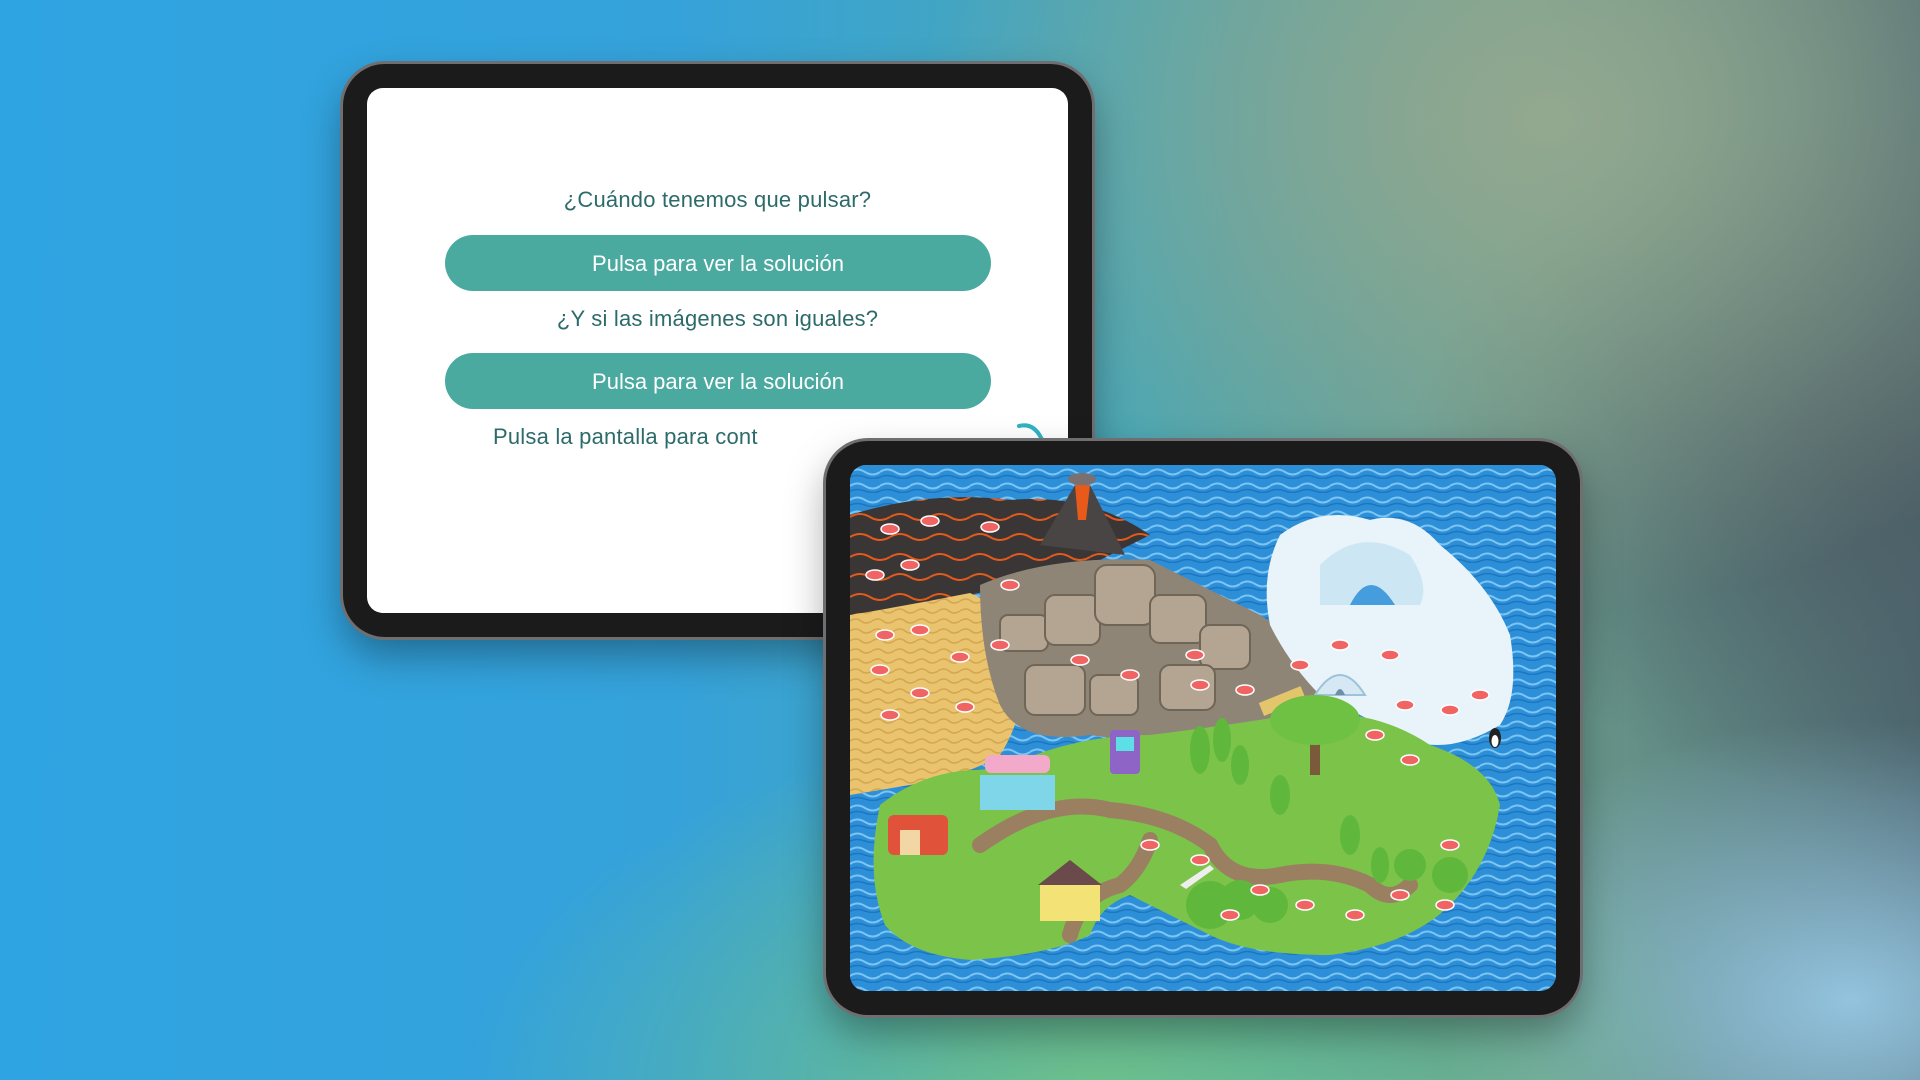 The height and width of the screenshot is (1080, 1920). I want to click on penguin-icon, so click(1495, 738).